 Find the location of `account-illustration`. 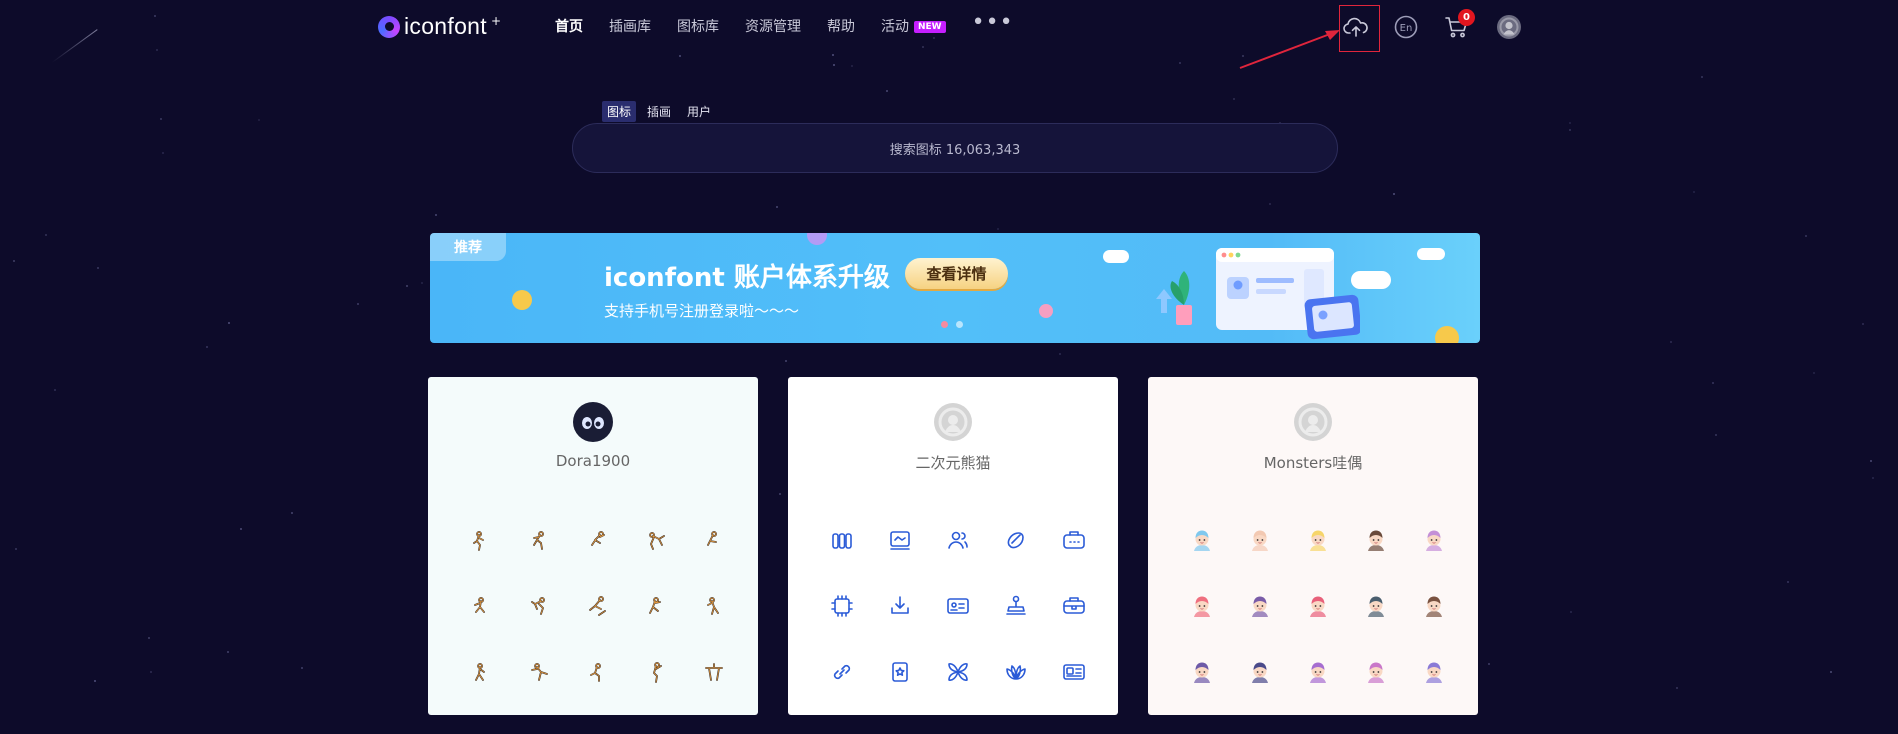

account-illustration is located at coordinates (1258, 294).